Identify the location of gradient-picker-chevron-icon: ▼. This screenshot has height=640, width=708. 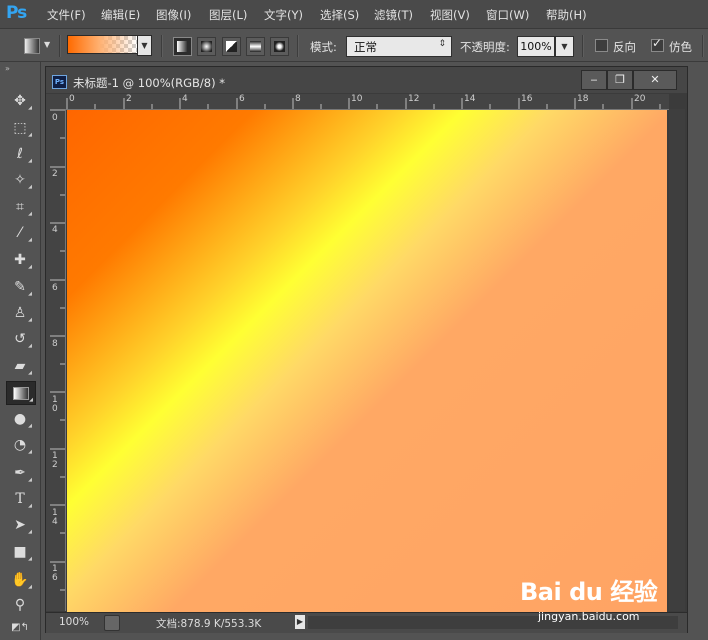
(144, 45).